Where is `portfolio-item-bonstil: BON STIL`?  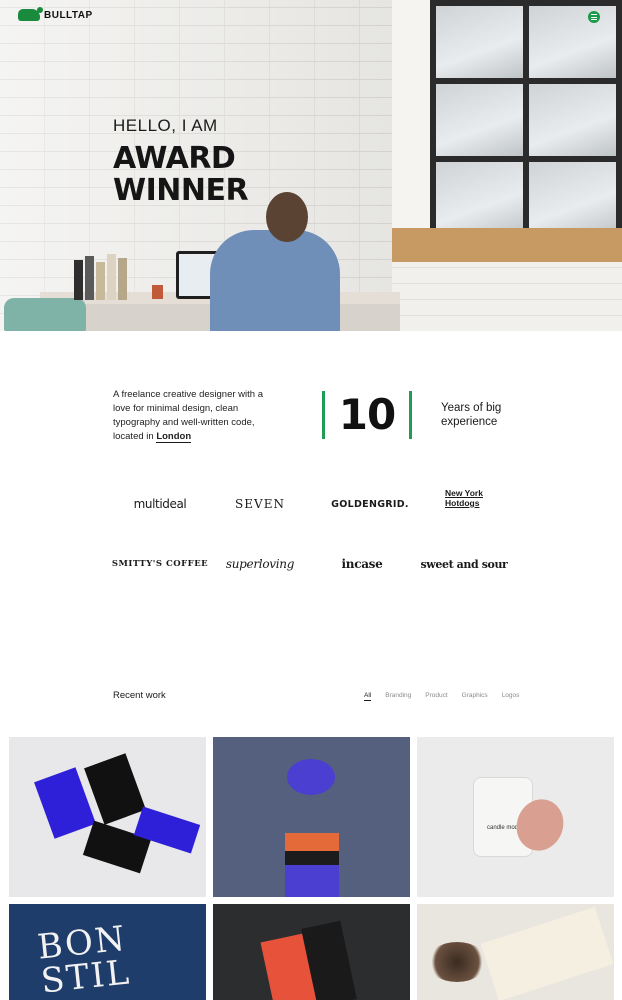 portfolio-item-bonstil: BON STIL is located at coordinates (107, 952).